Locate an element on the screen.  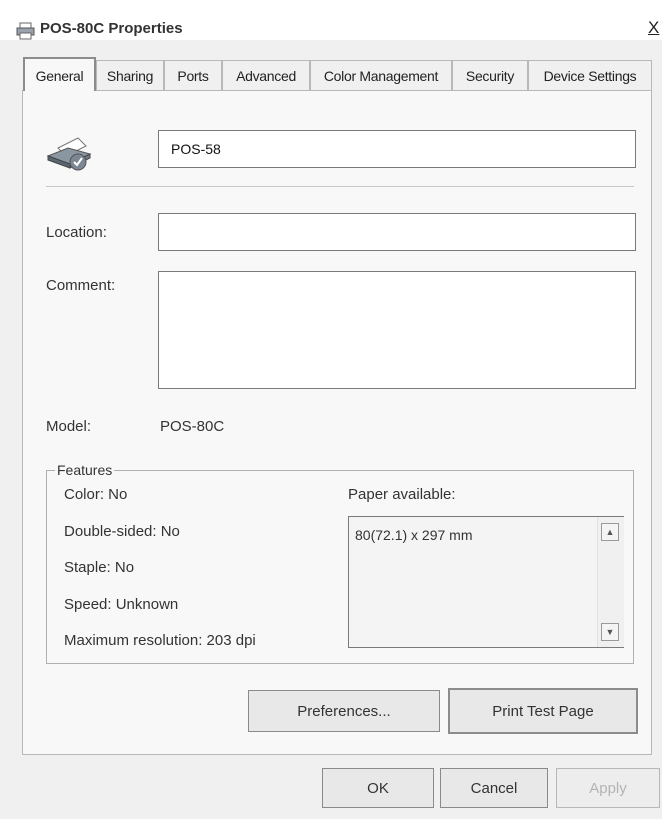
tab-sharing: Sharing is located at coordinates (130, 75).